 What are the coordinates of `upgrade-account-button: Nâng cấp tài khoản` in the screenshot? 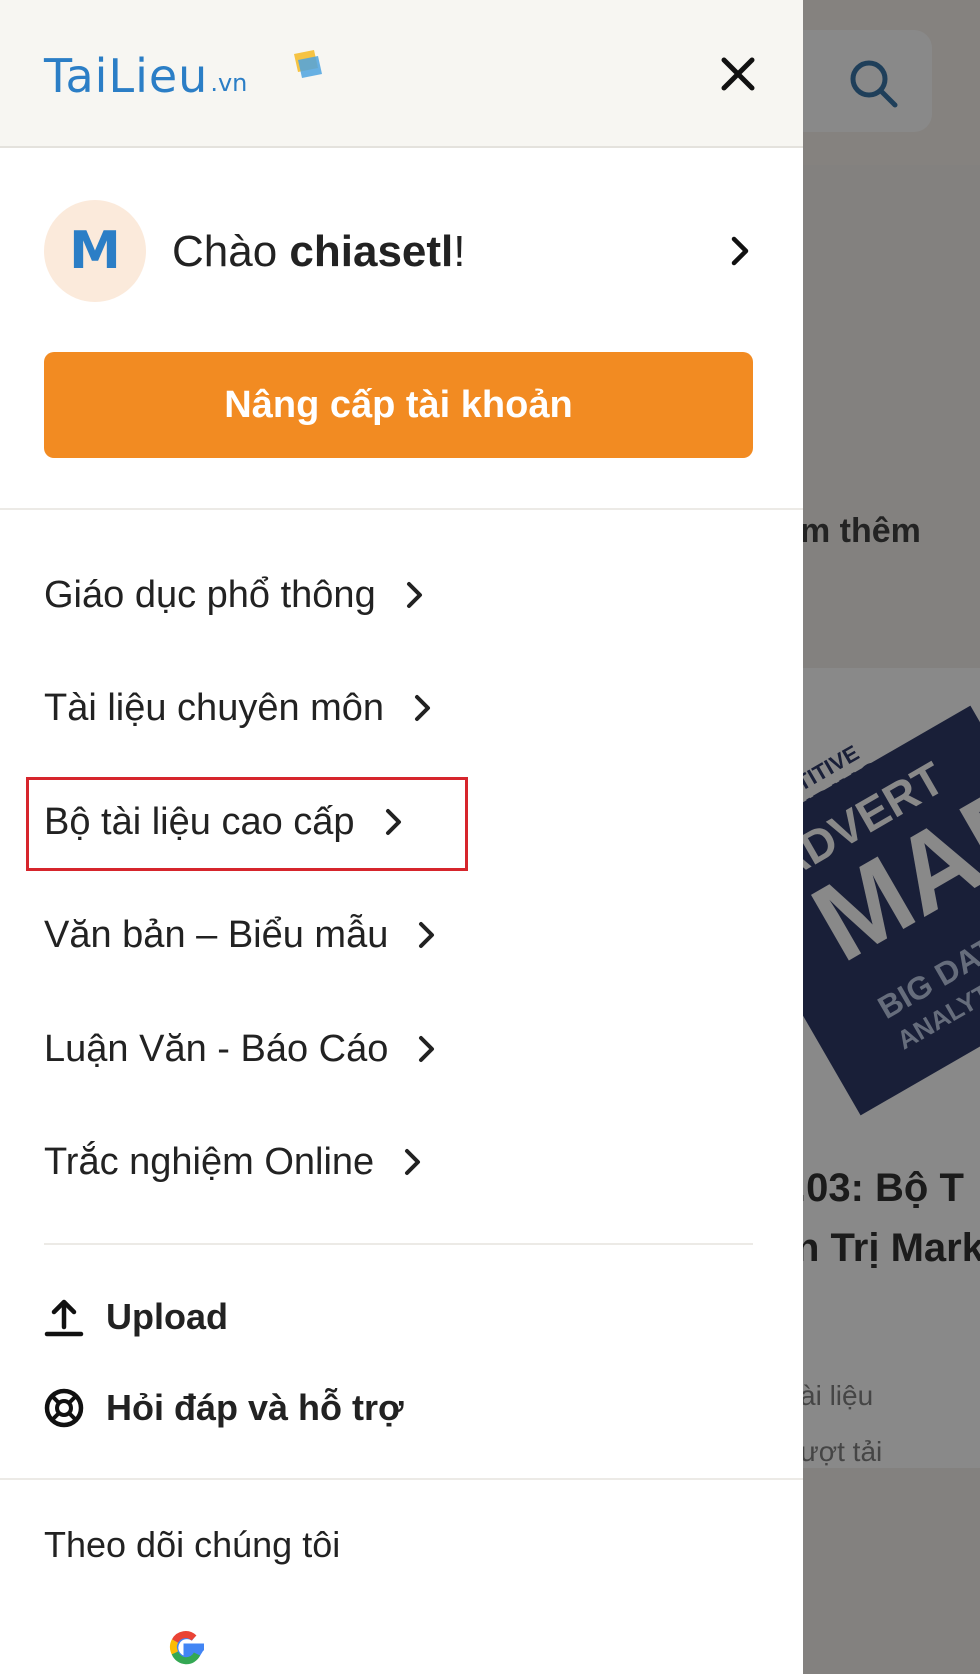 It's located at (398, 405).